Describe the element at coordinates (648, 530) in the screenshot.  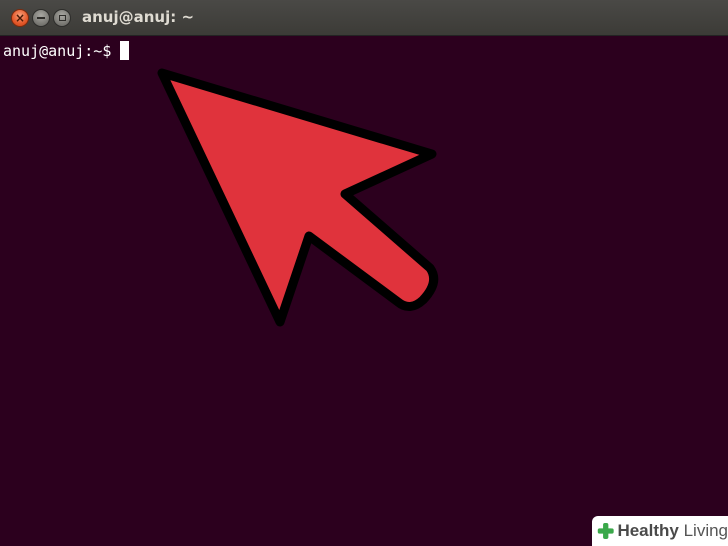
I see `watermark-brand-bold: Healthy` at that location.